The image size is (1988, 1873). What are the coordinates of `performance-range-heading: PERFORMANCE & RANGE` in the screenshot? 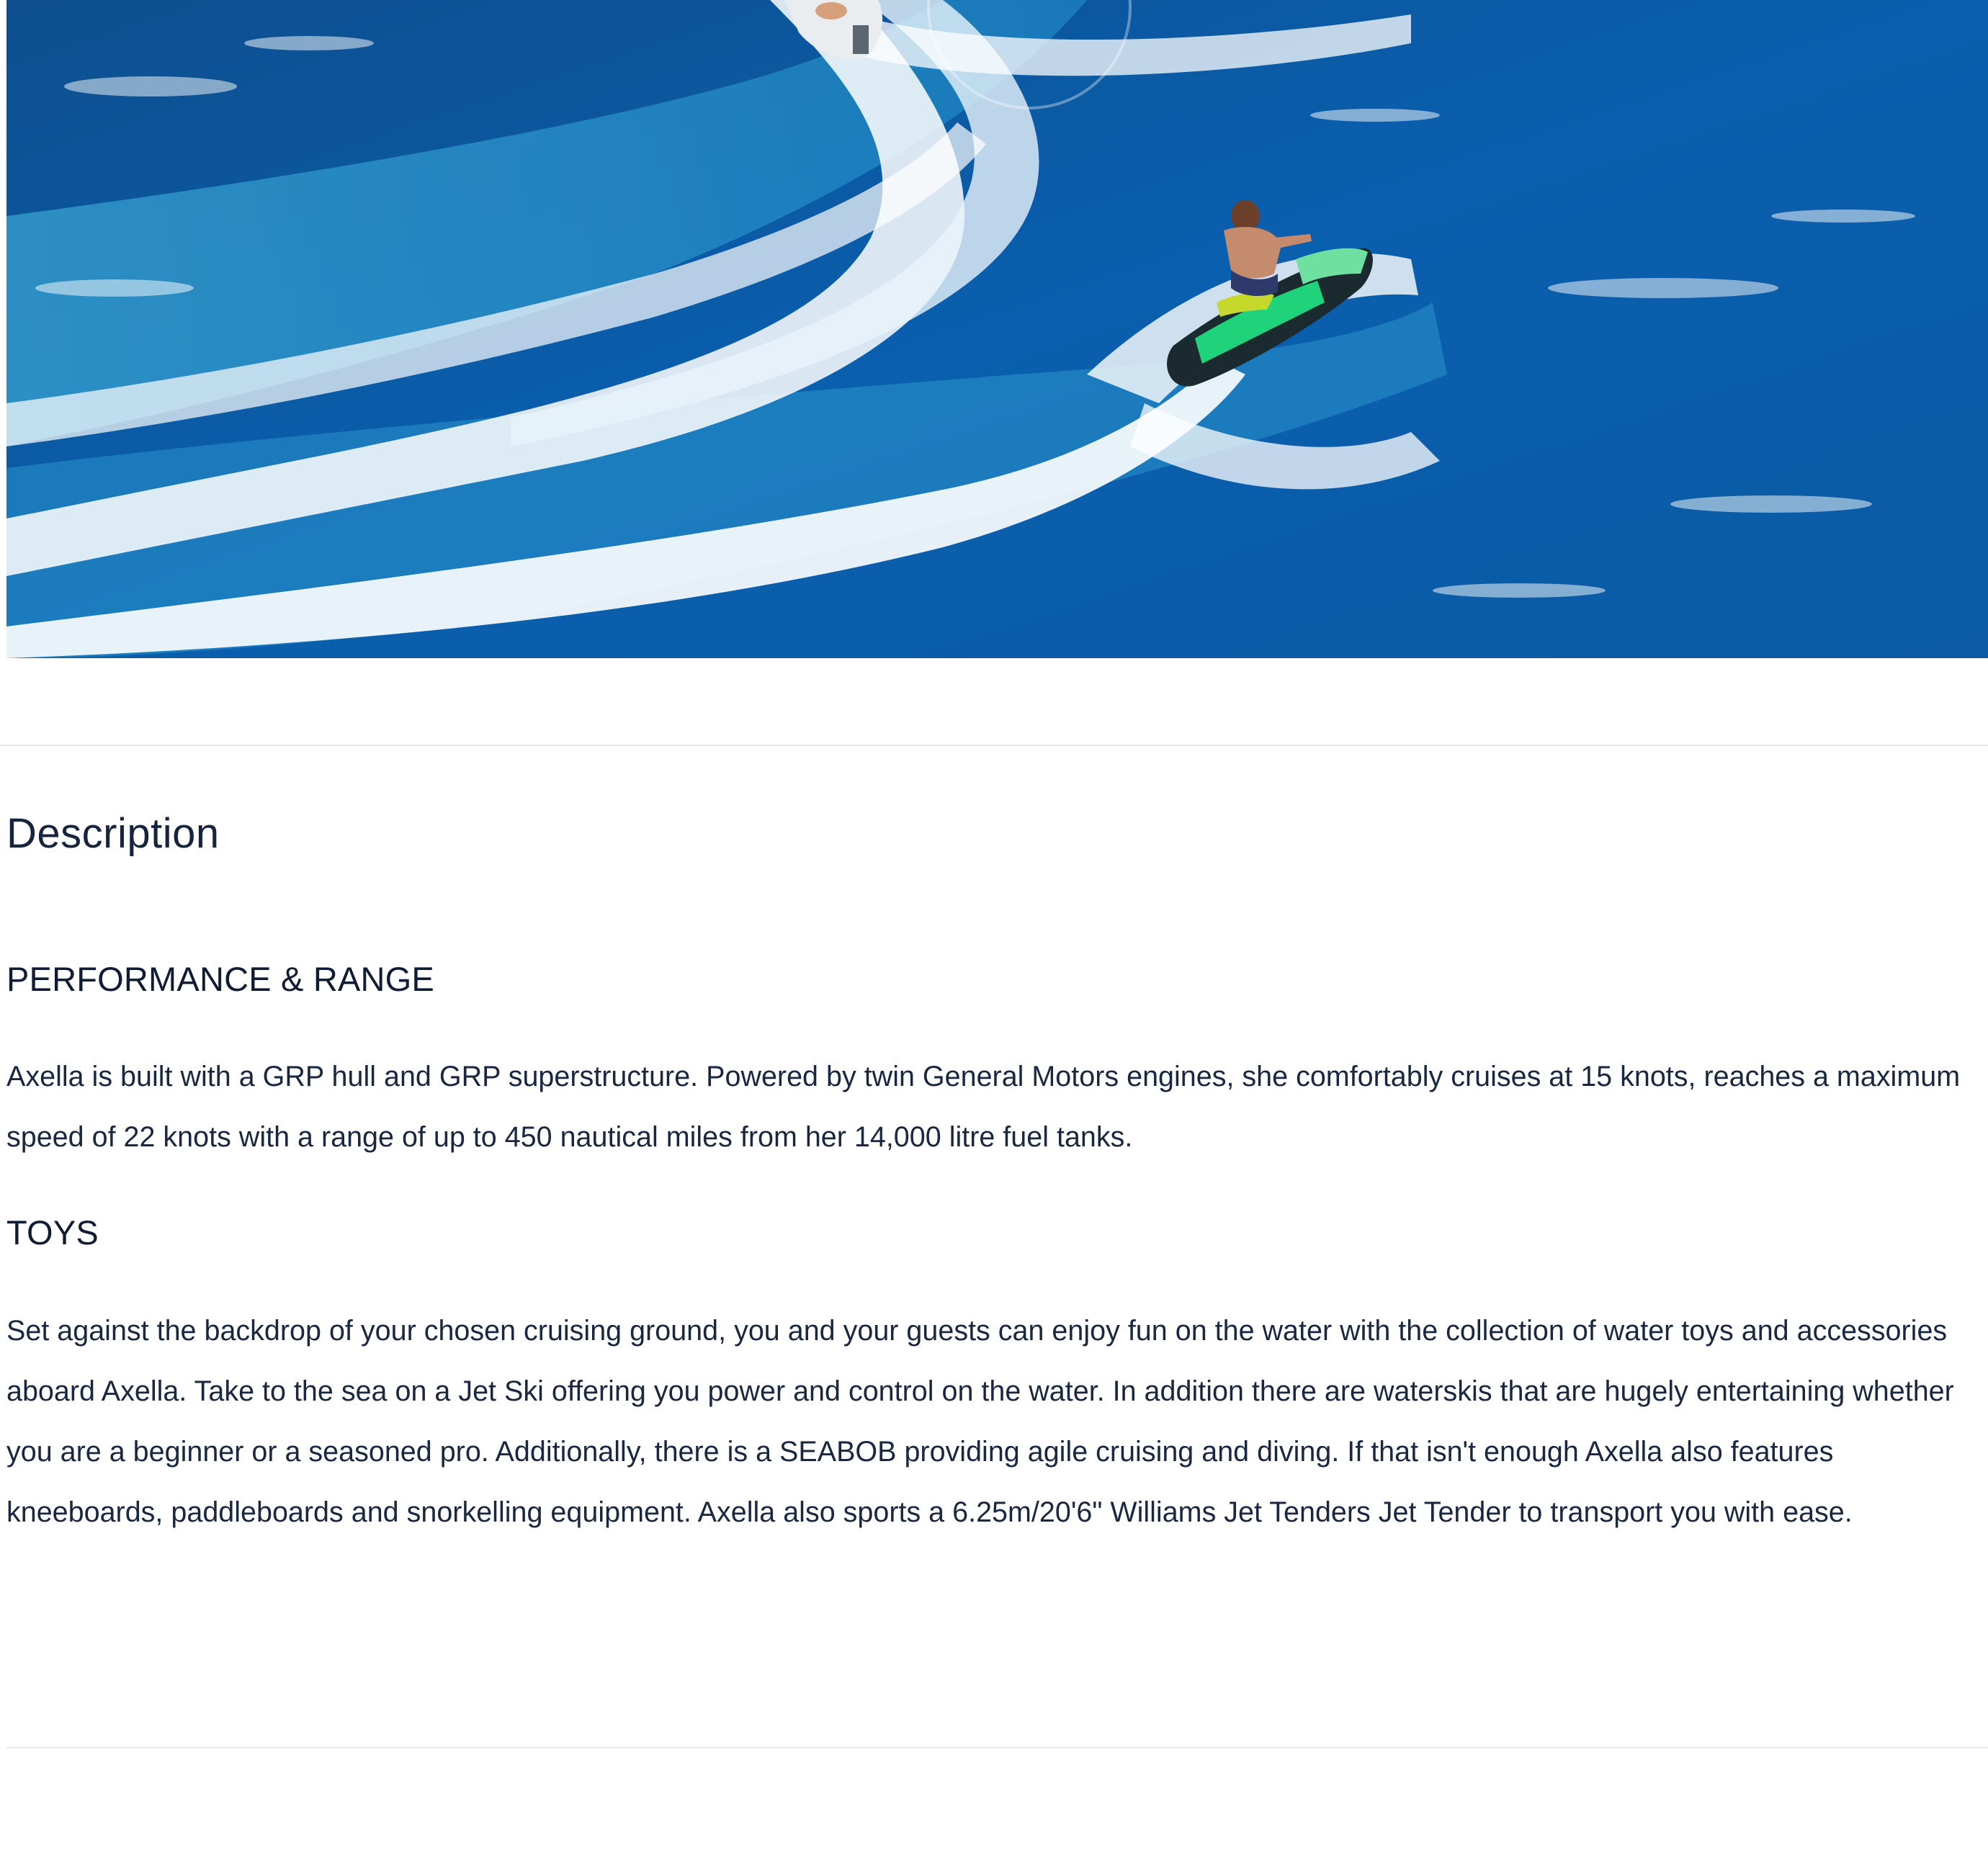 It's located at (220, 979).